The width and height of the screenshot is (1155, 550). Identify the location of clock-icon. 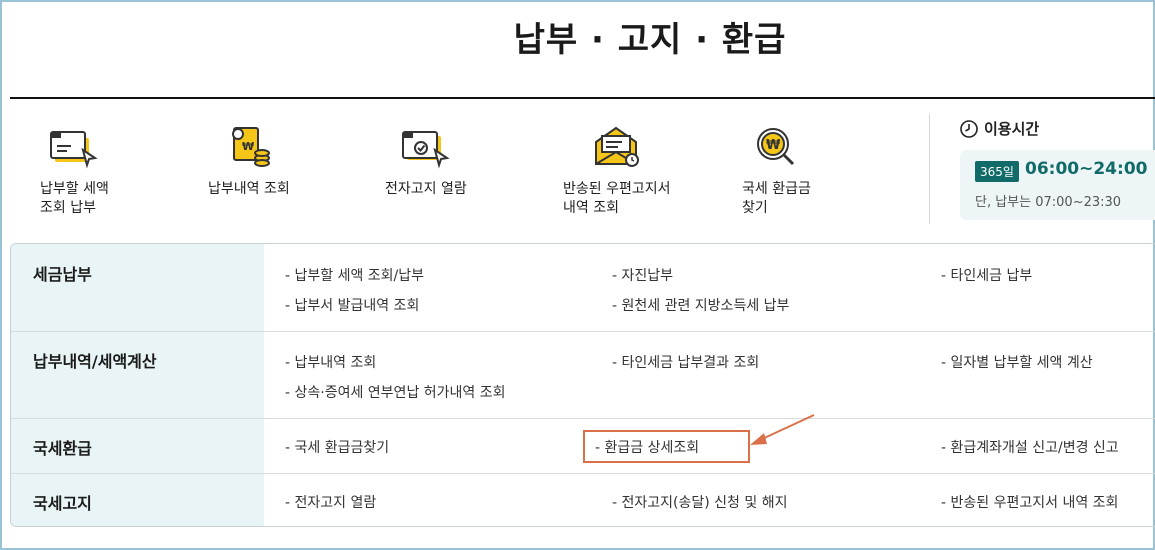
(969, 128).